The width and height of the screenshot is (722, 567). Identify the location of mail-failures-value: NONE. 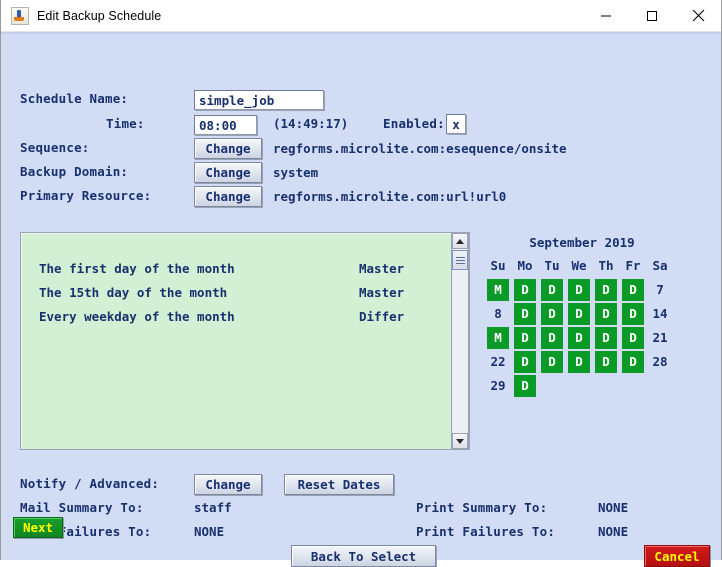
(209, 531).